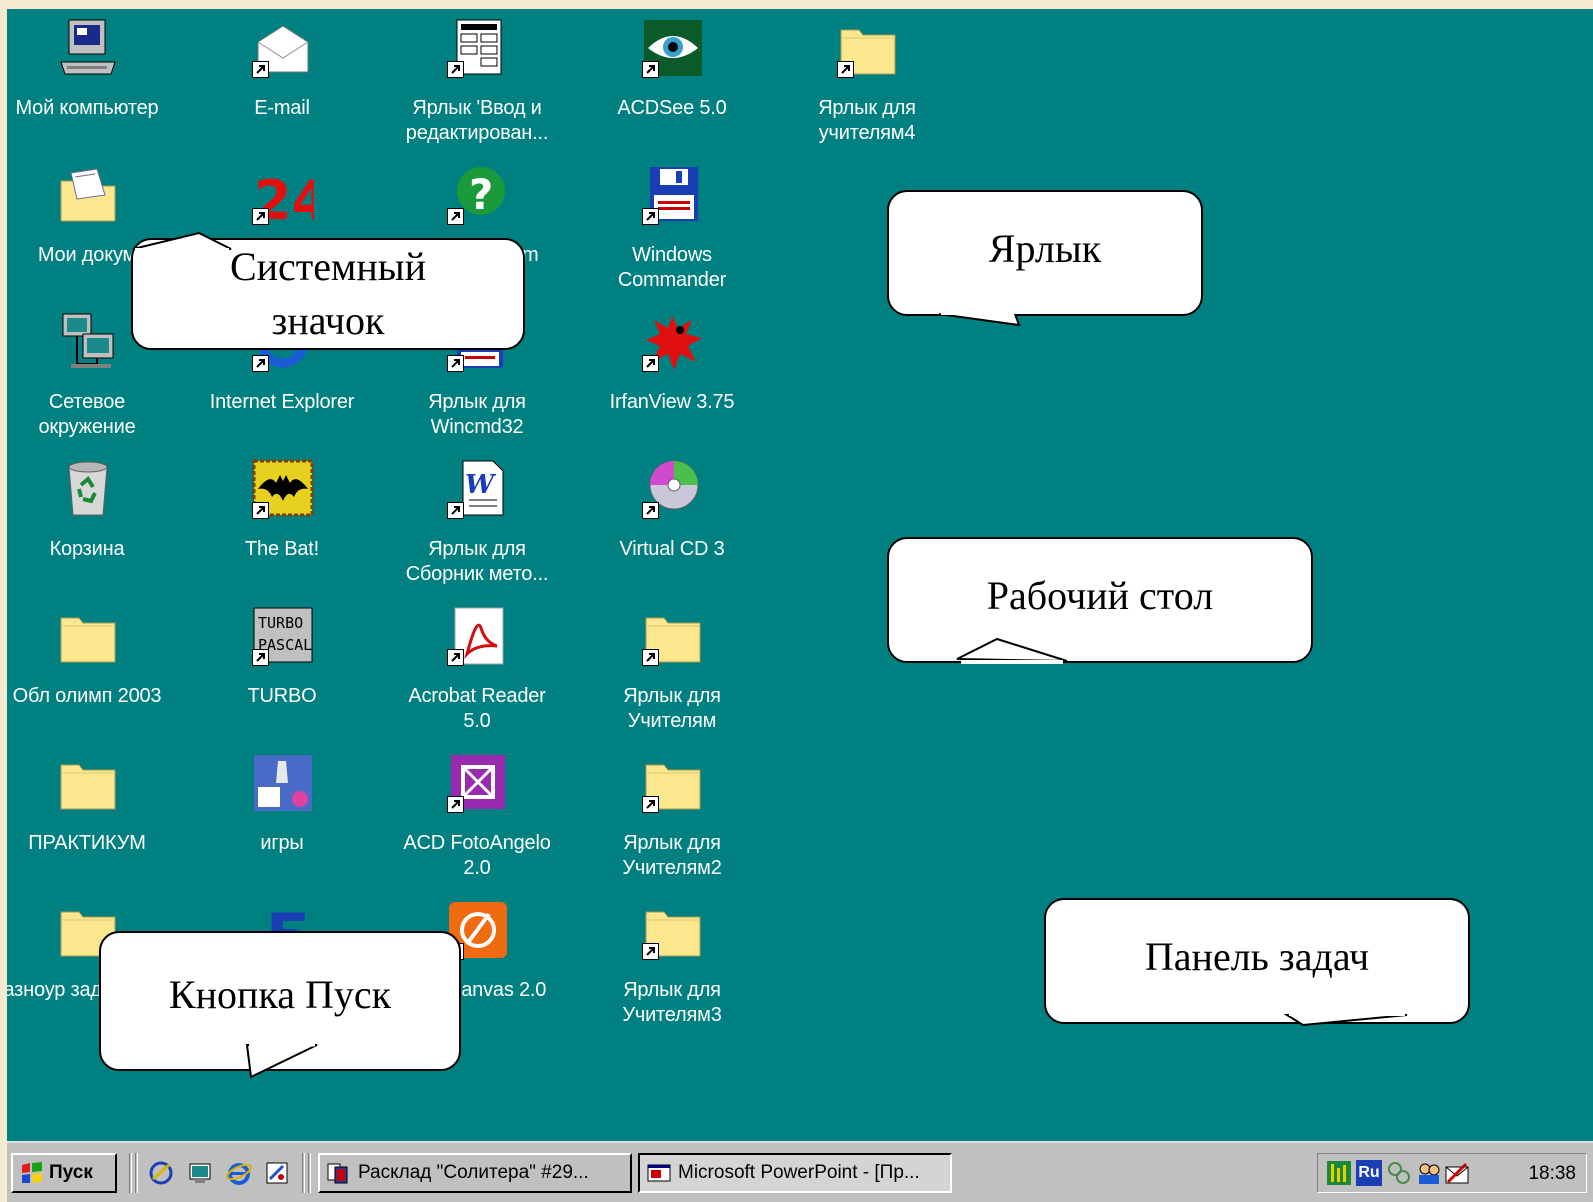 This screenshot has width=1593, height=1202. Describe the element at coordinates (1399, 1173) in the screenshot. I see `network-activity-icon` at that location.